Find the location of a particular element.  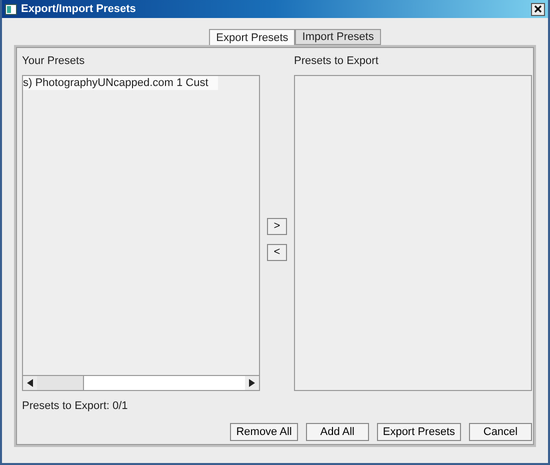

list-item: s) PhotographyUNcapped.com 1 Cust is located at coordinates (120, 83).